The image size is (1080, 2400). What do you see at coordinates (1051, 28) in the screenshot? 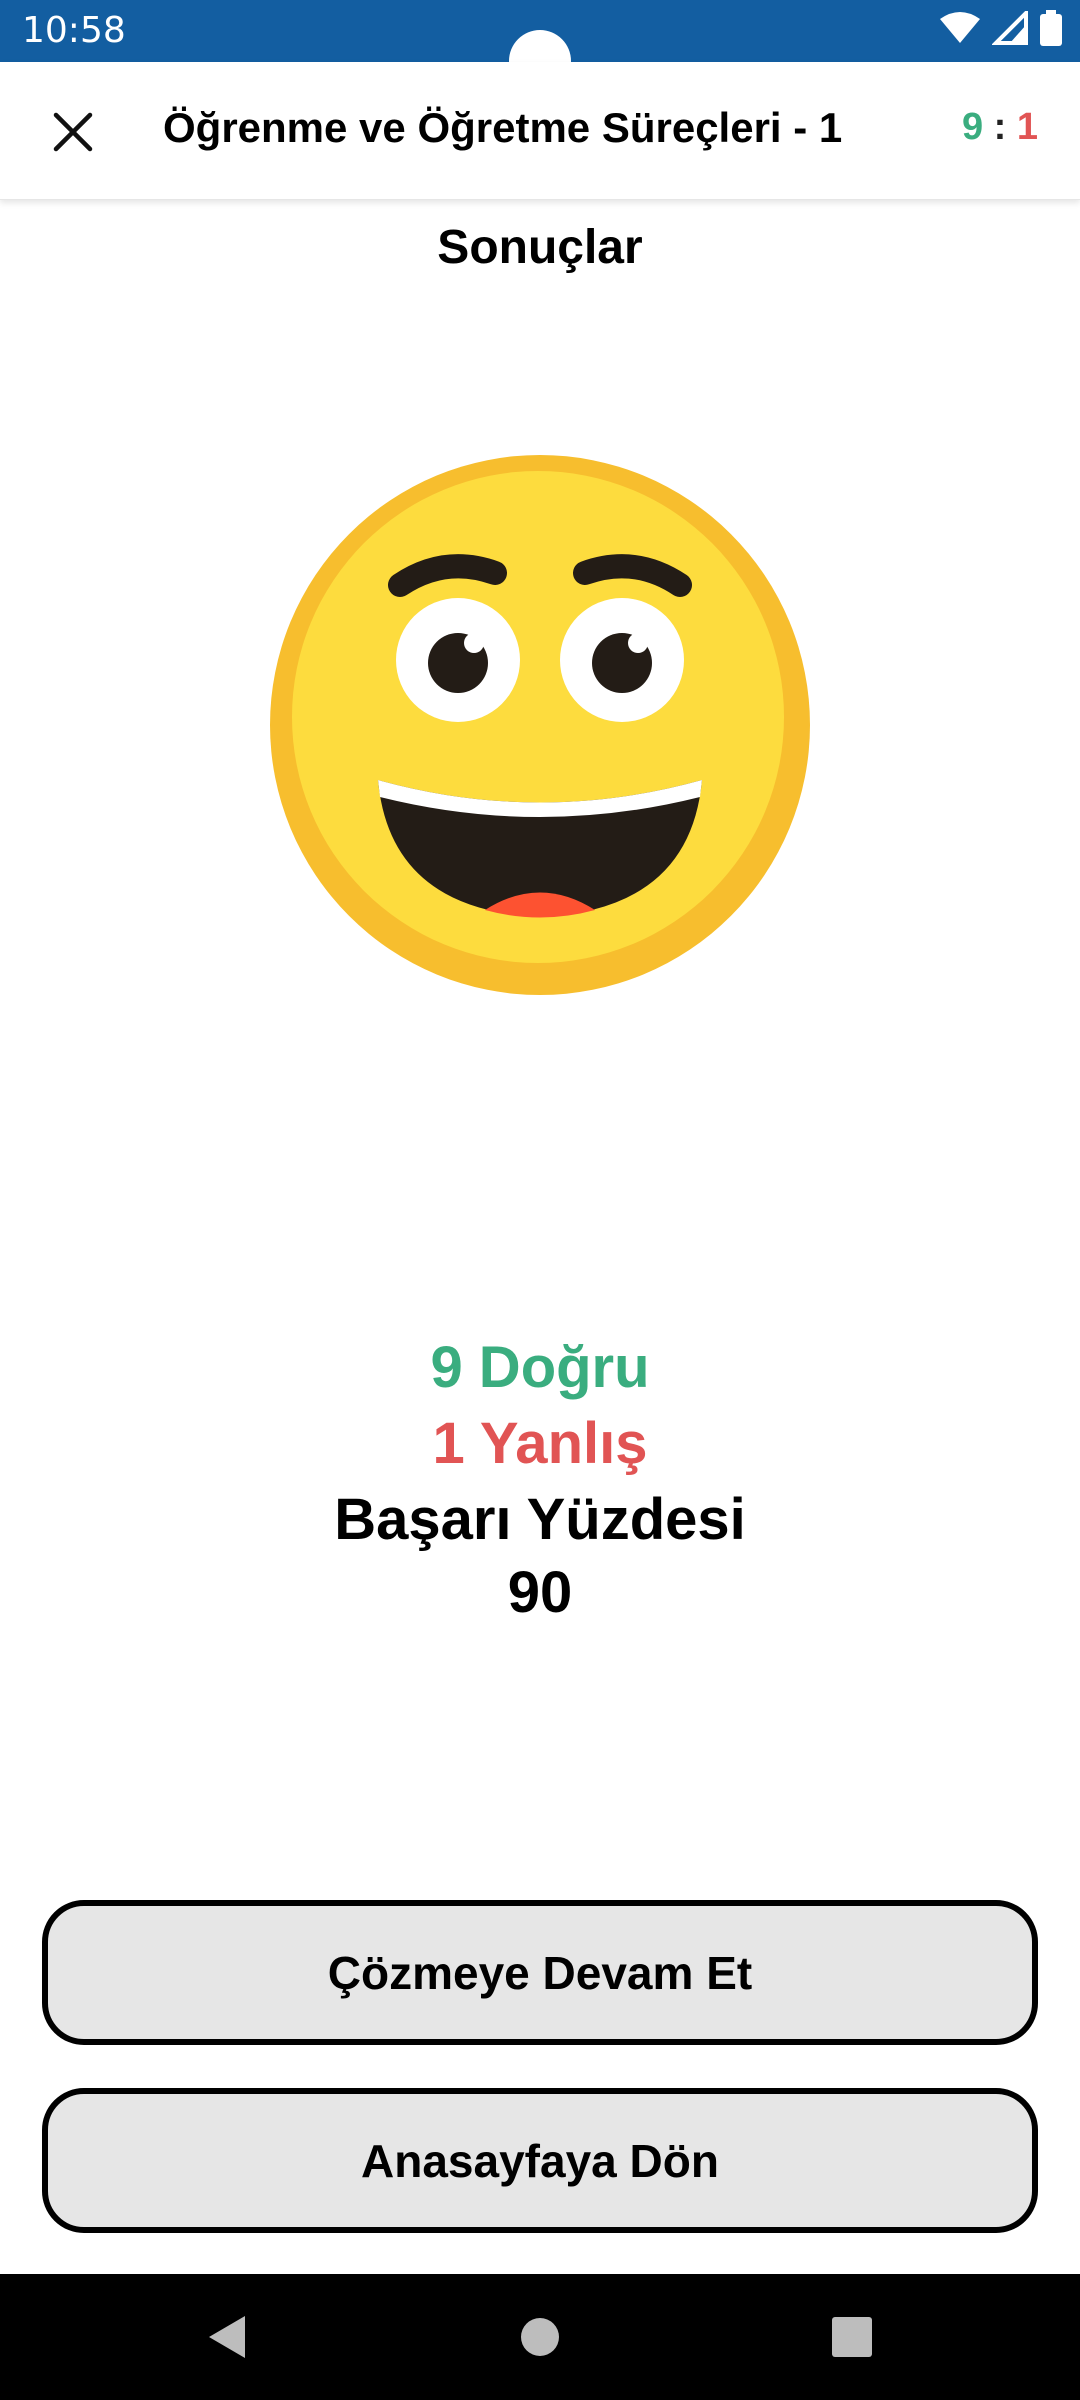
I see `battery-icon` at bounding box center [1051, 28].